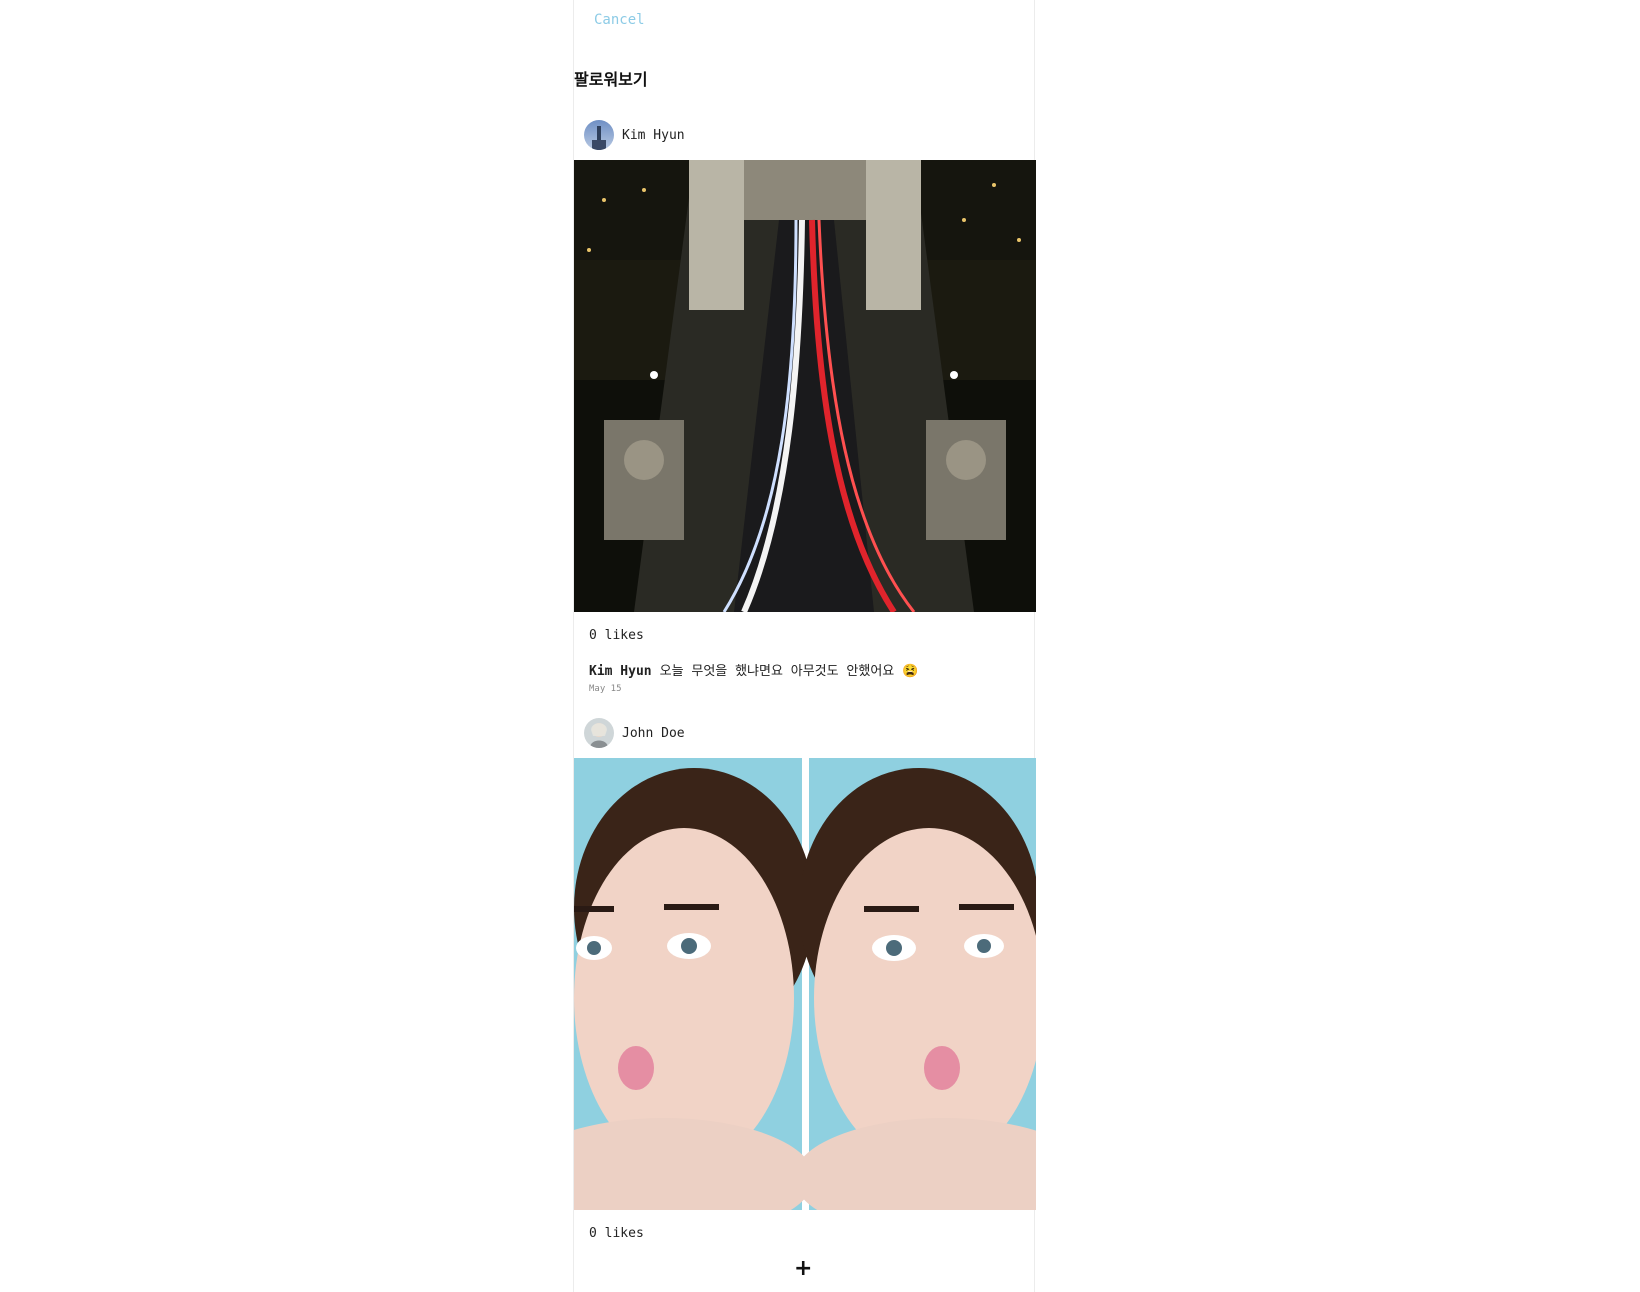 This screenshot has height=1292, width=1640. I want to click on post-caption: Kim Hyun 오늘 무엇을 했냐면요 아무것도 안했어요 😫, so click(753, 669).